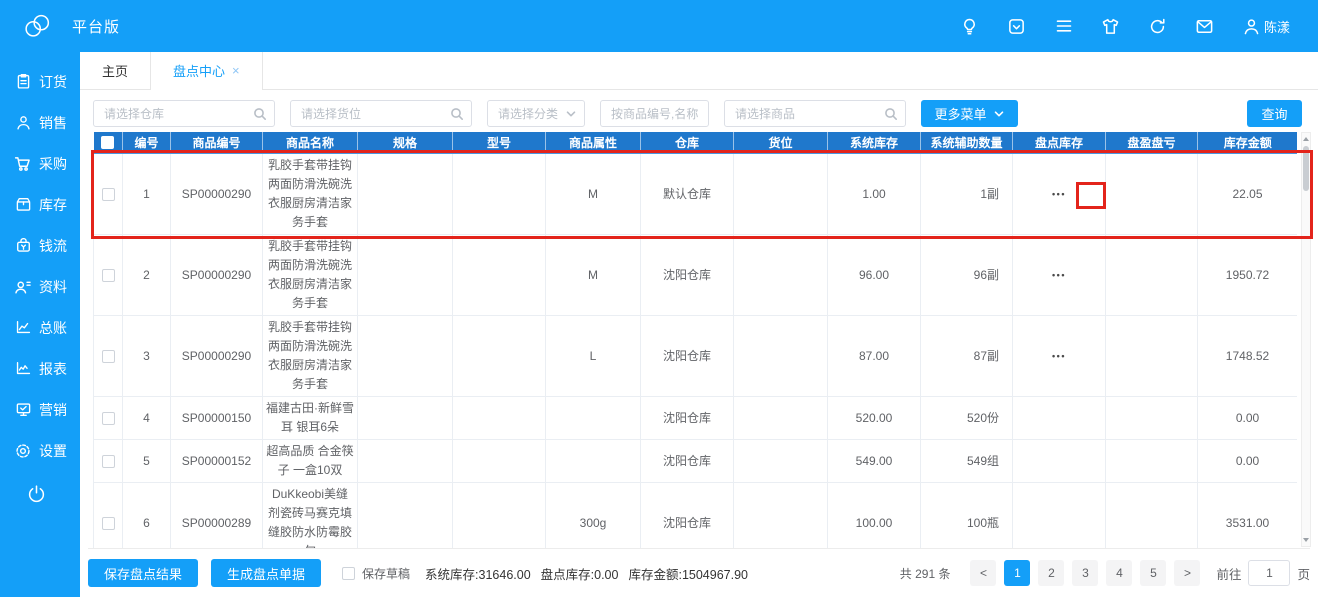  Describe the element at coordinates (53, 81) in the screenshot. I see `sidebar-item-label: 订货` at that location.